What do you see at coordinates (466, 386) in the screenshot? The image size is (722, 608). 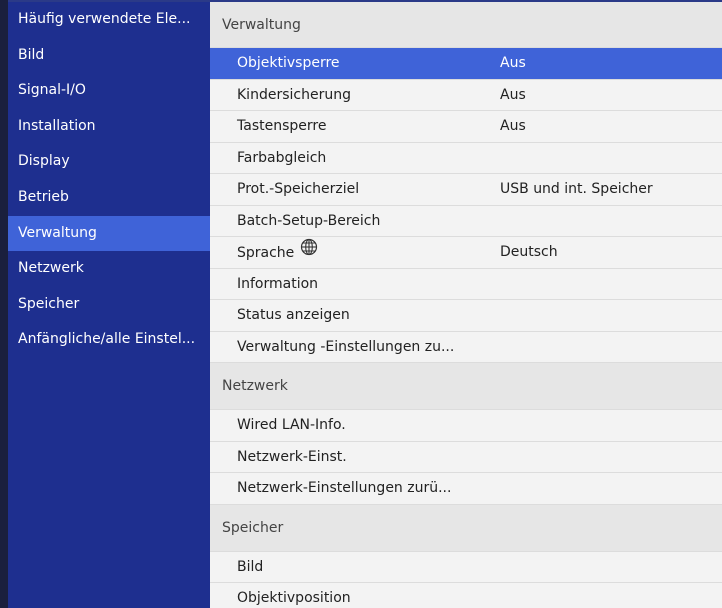 I see `section-header-netzwerk: Netzwerk` at bounding box center [466, 386].